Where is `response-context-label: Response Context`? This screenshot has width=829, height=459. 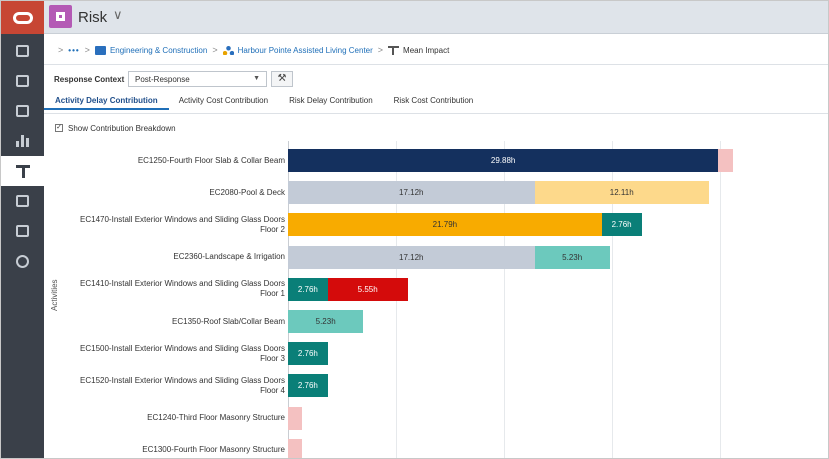
response-context-label: Response Context is located at coordinates (89, 79).